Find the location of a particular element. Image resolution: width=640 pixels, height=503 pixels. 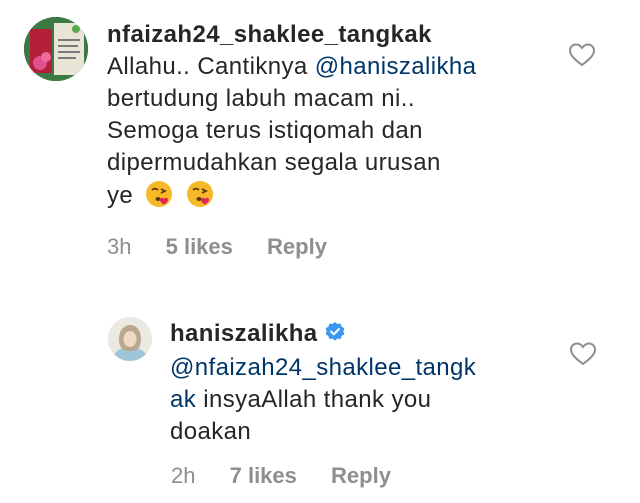

comment-meta: 2h 7 likes Reply is located at coordinates (295, 476).